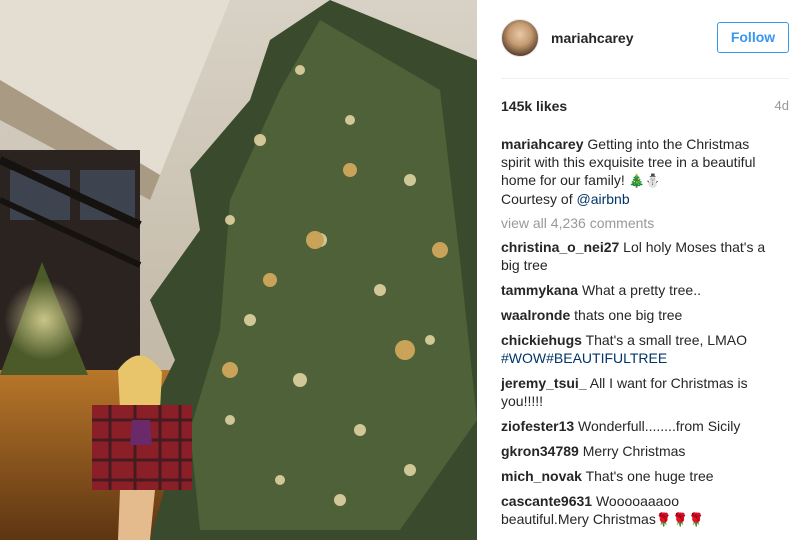 Image resolution: width=795 pixels, height=540 pixels. What do you see at coordinates (644, 180) in the screenshot?
I see `caption-emoji: 🎄⛄` at bounding box center [644, 180].